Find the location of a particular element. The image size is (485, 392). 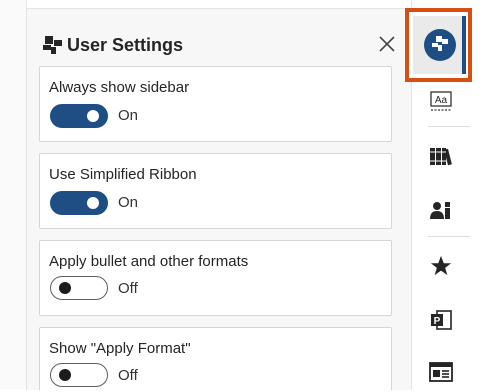

powerpoint-icon: P is located at coordinates (441, 320).